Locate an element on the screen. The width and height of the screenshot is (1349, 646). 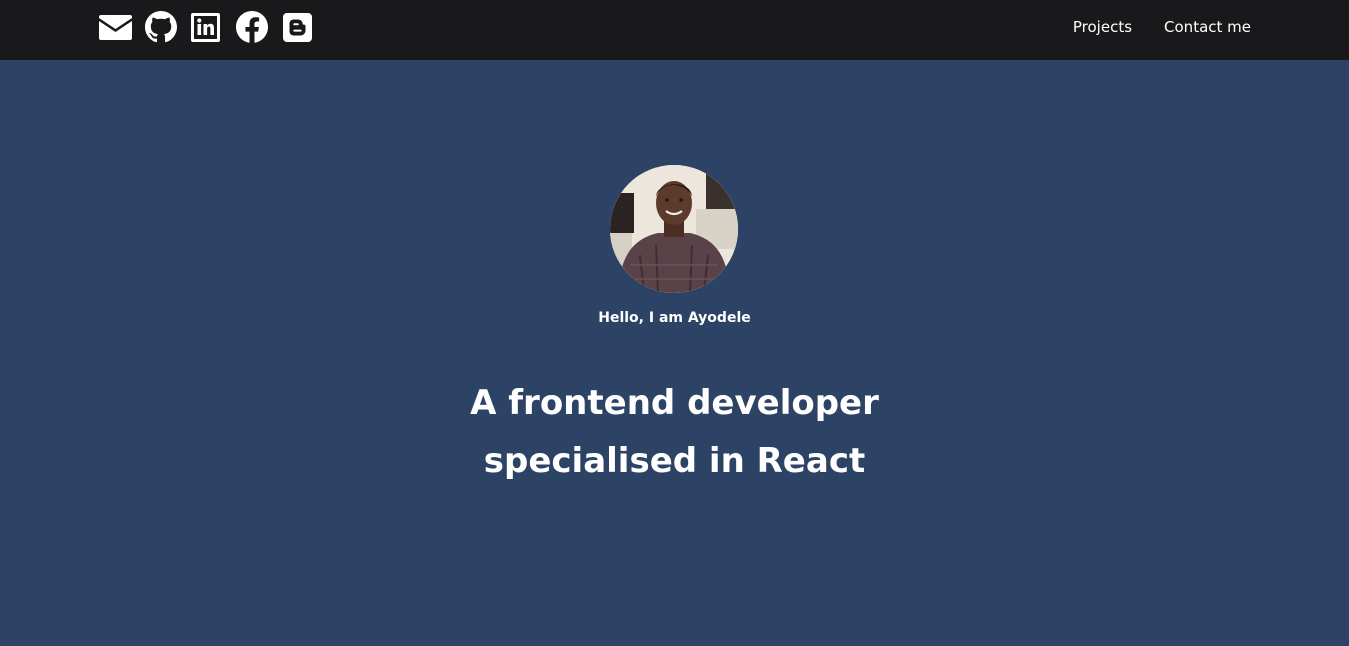
blogger-icon is located at coordinates (297, 27).